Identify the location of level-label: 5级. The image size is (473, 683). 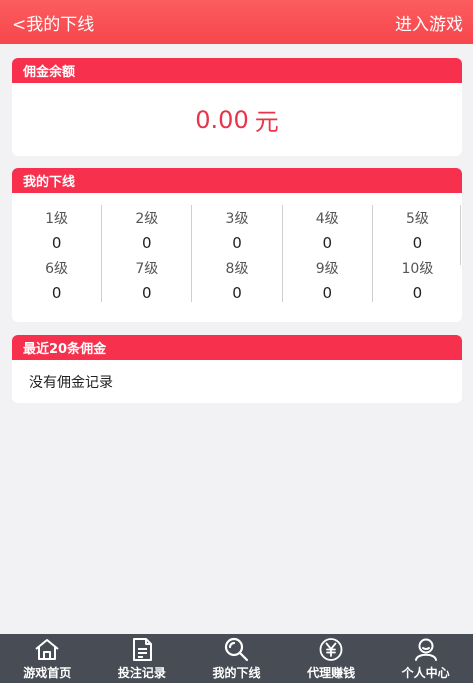
(417, 219).